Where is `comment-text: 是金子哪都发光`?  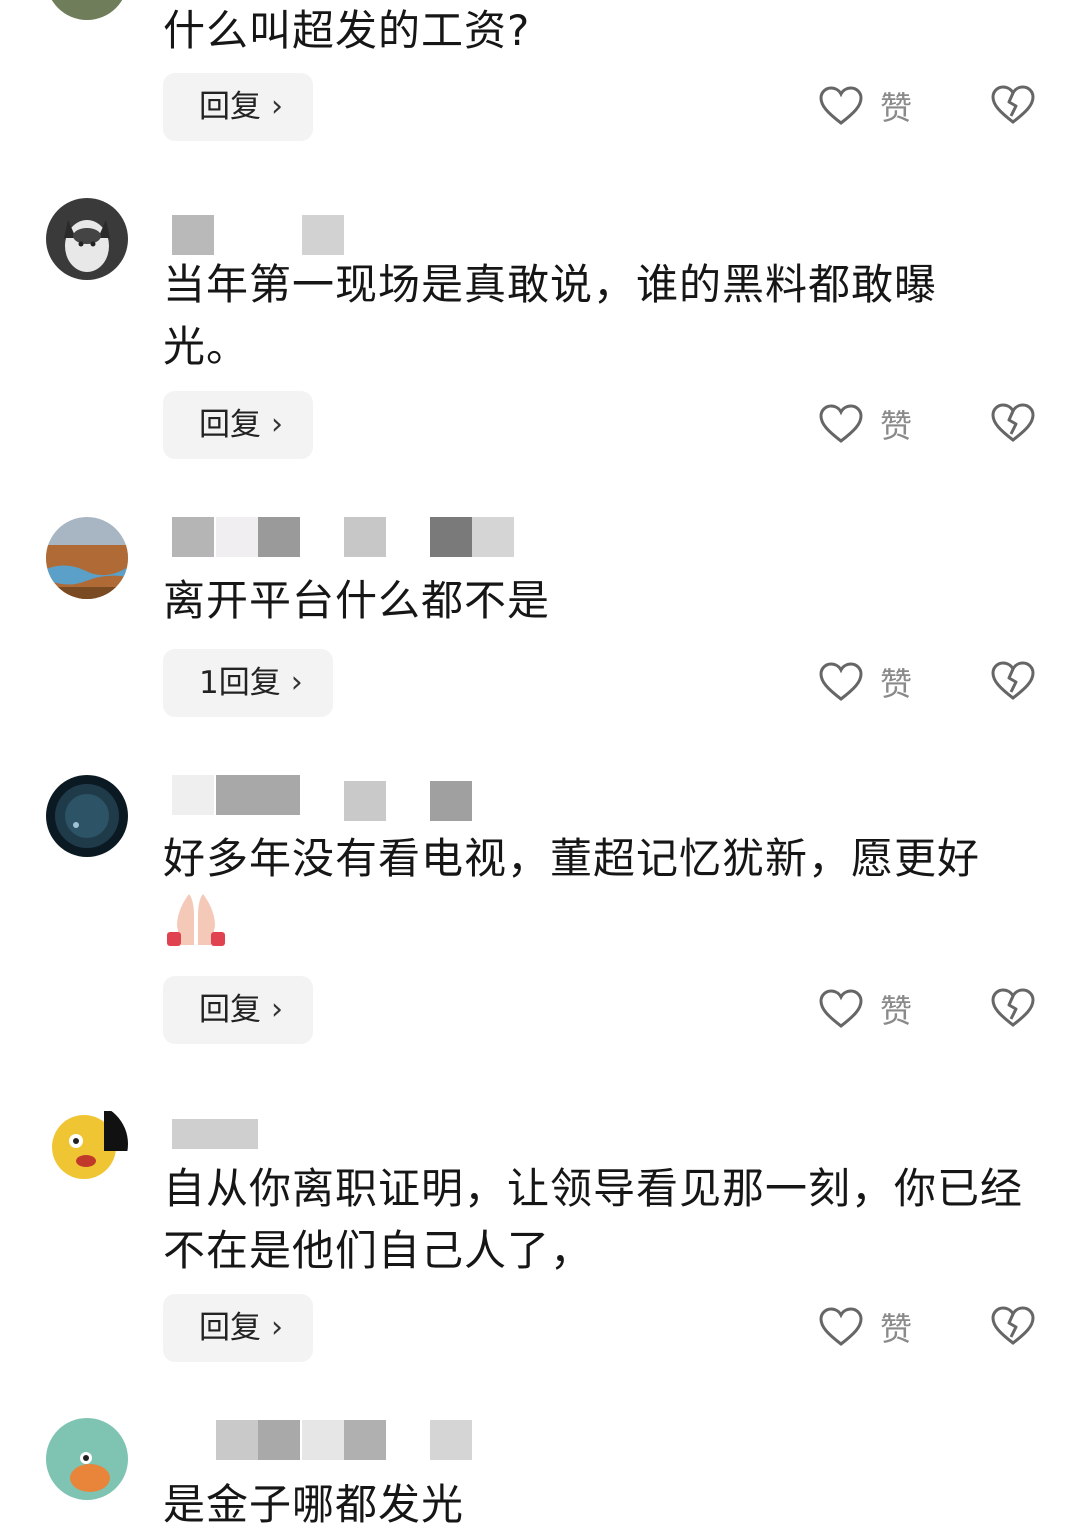 comment-text: 是金子哪都发光 is located at coordinates (314, 1504).